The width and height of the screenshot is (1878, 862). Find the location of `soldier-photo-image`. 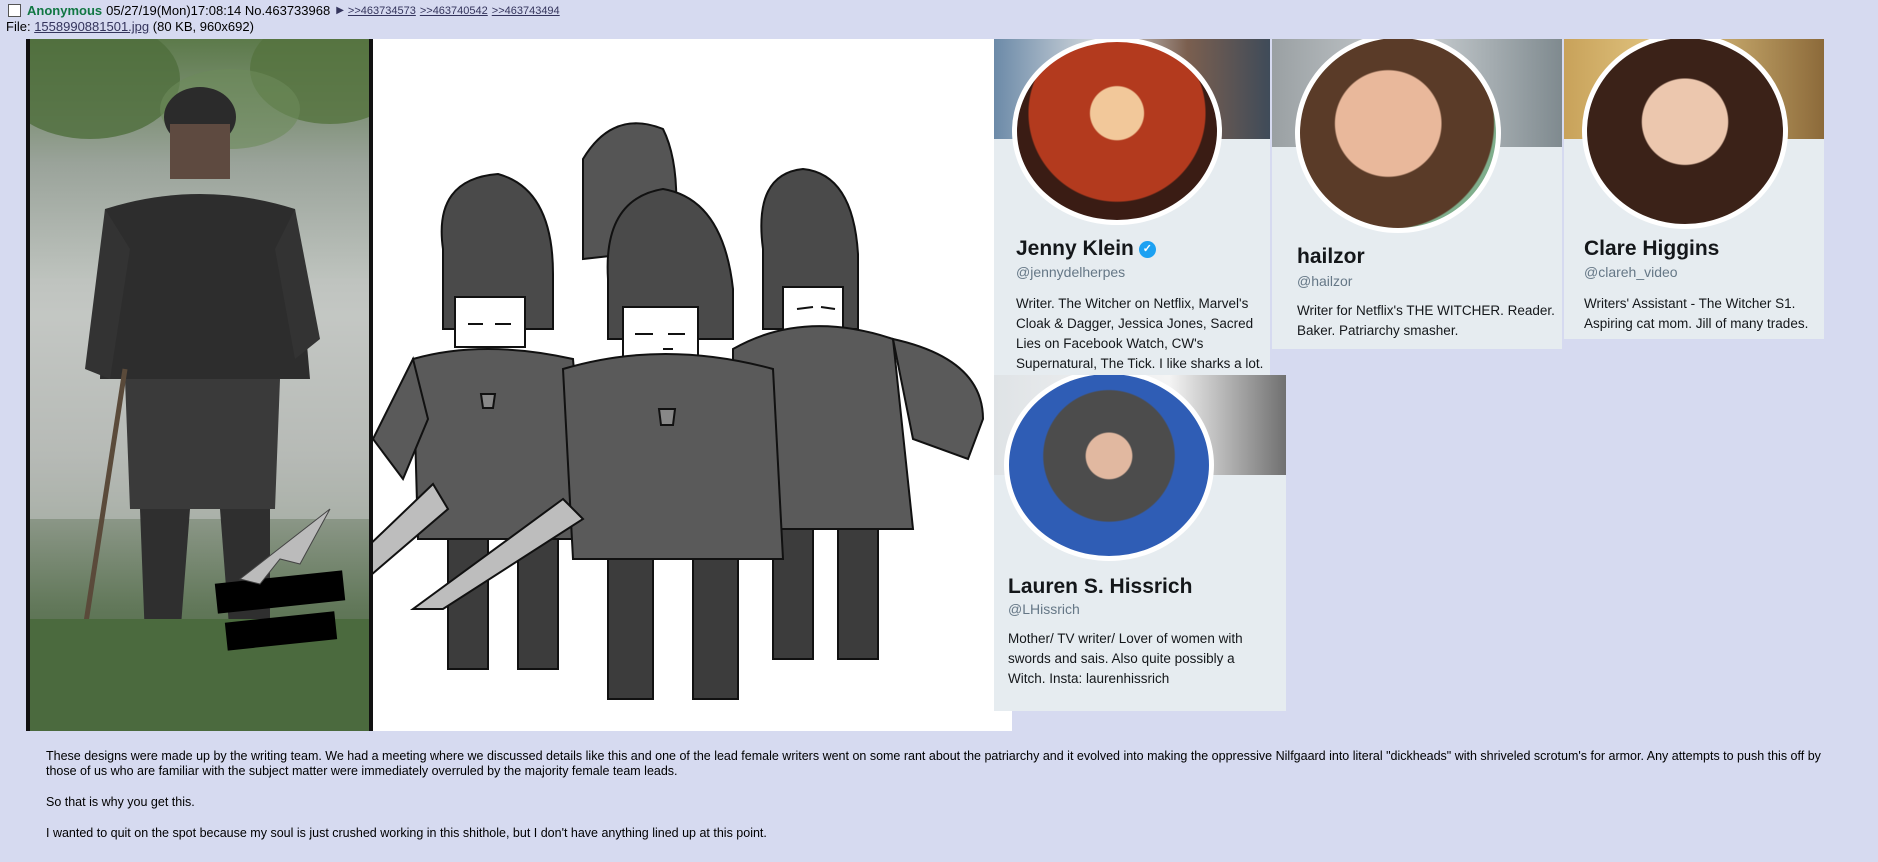

soldier-photo-image is located at coordinates (199, 385).